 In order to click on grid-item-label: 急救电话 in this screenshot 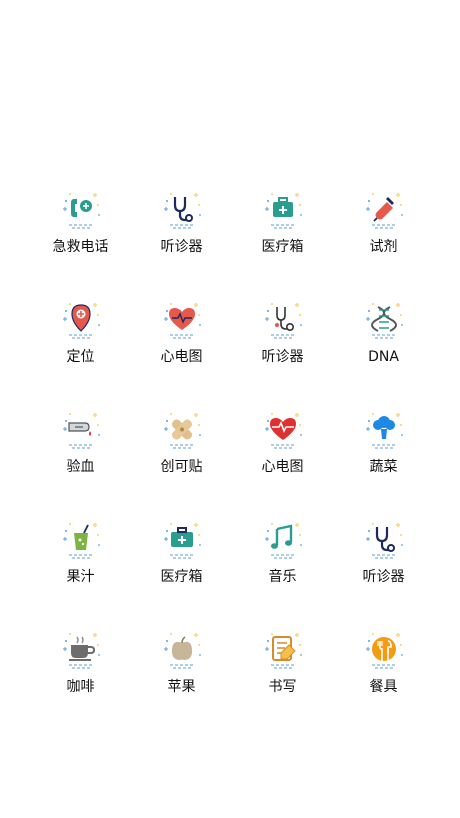, I will do `click(80, 247)`.